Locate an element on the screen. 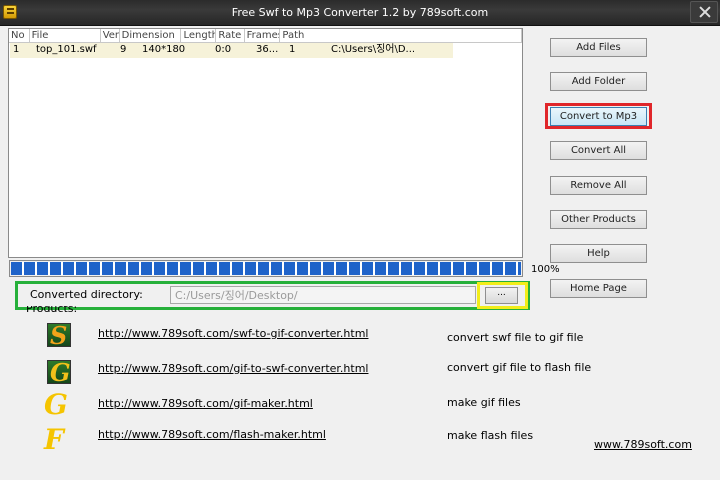 This screenshot has width=720, height=480. products-label: Products: is located at coordinates (52, 310).